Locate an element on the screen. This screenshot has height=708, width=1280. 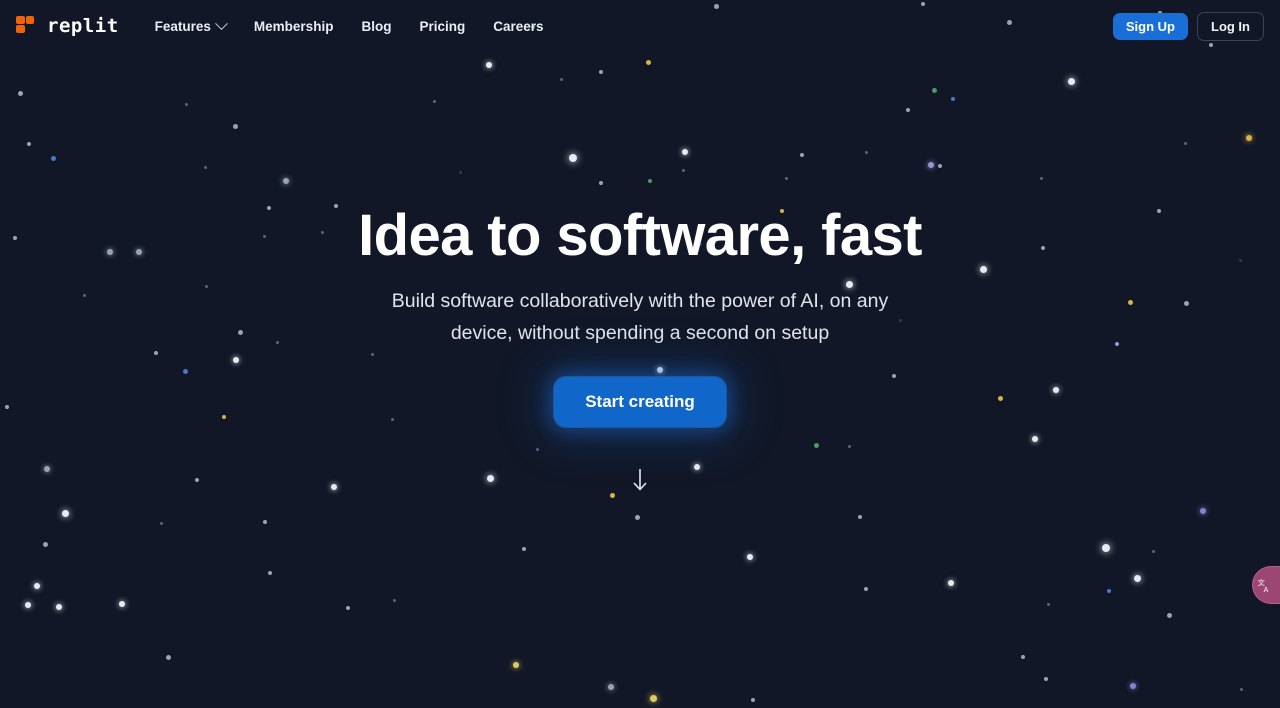
nav-item-label: Blog is located at coordinates (376, 26).